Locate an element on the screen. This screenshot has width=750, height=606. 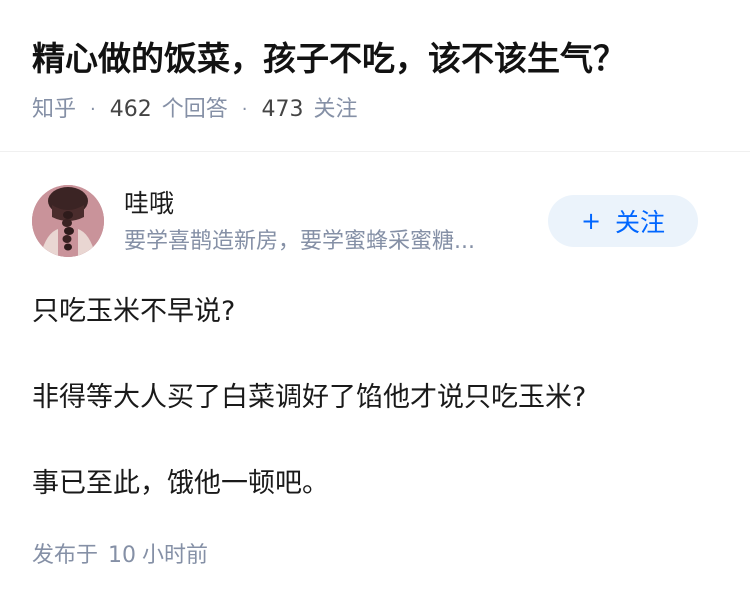
author-card: 哇哦 要学喜鹊造新房，要学蜜蜂采蜜糖... + 关注 is located at coordinates (375, 225).